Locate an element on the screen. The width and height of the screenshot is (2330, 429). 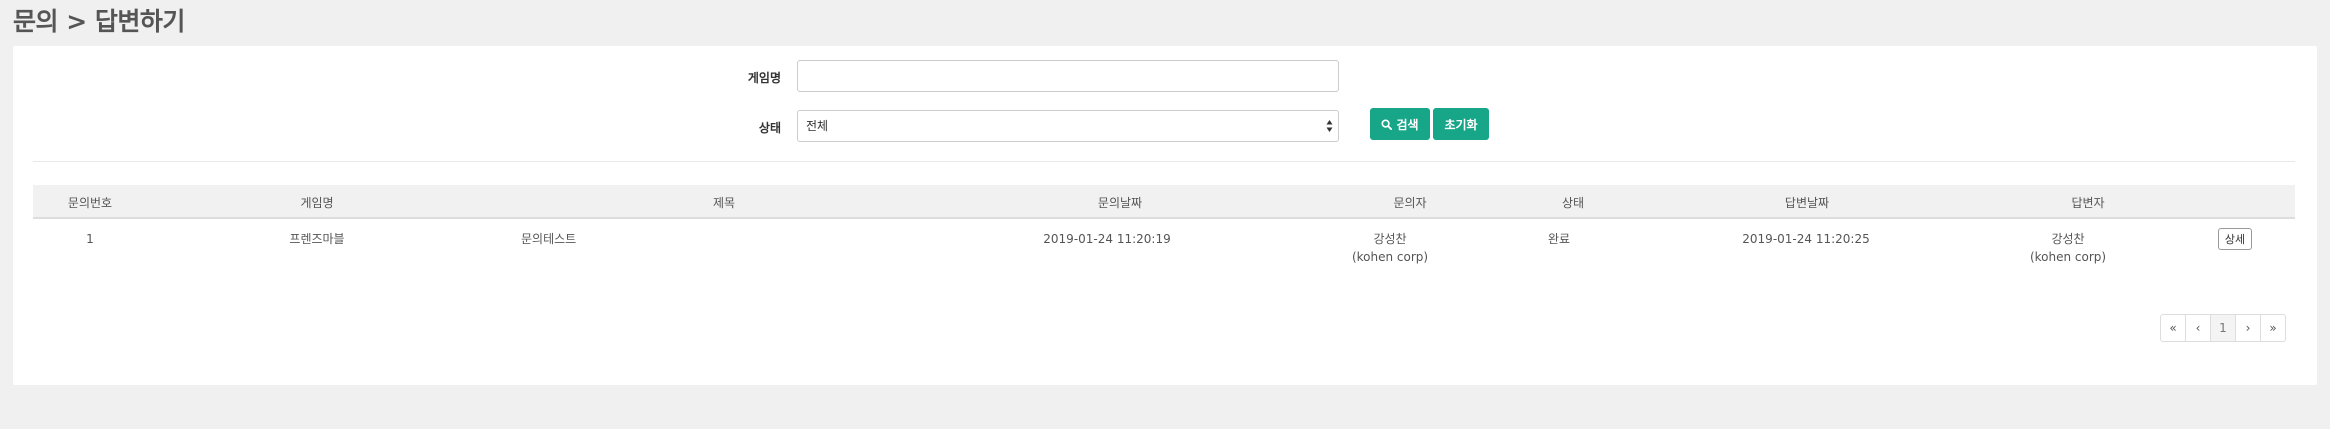
form-divider is located at coordinates (1164, 161).